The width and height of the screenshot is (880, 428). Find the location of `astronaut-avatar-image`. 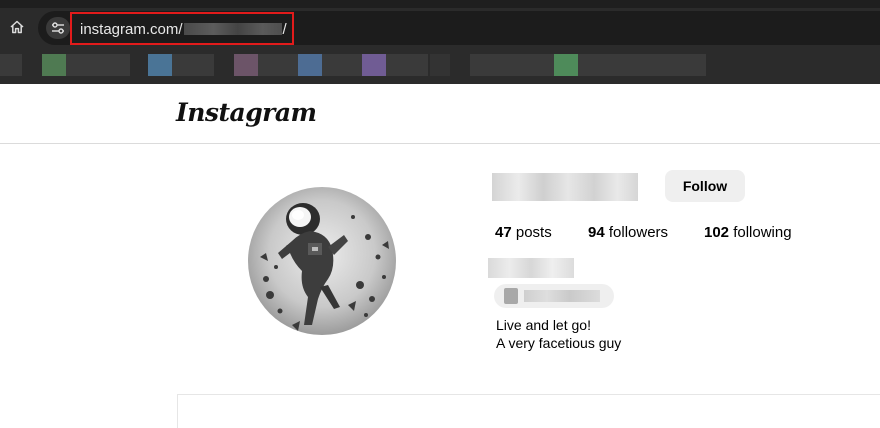

astronaut-avatar-image is located at coordinates (322, 261).